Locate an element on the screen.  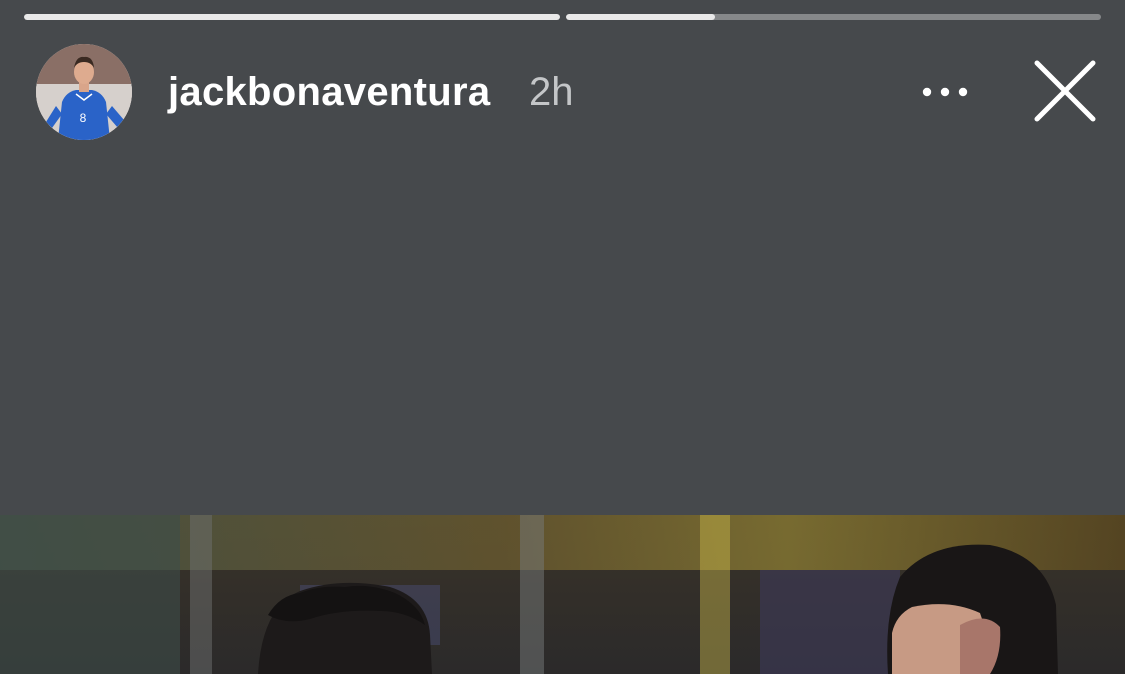
more-options-button is located at coordinates (945, 92).